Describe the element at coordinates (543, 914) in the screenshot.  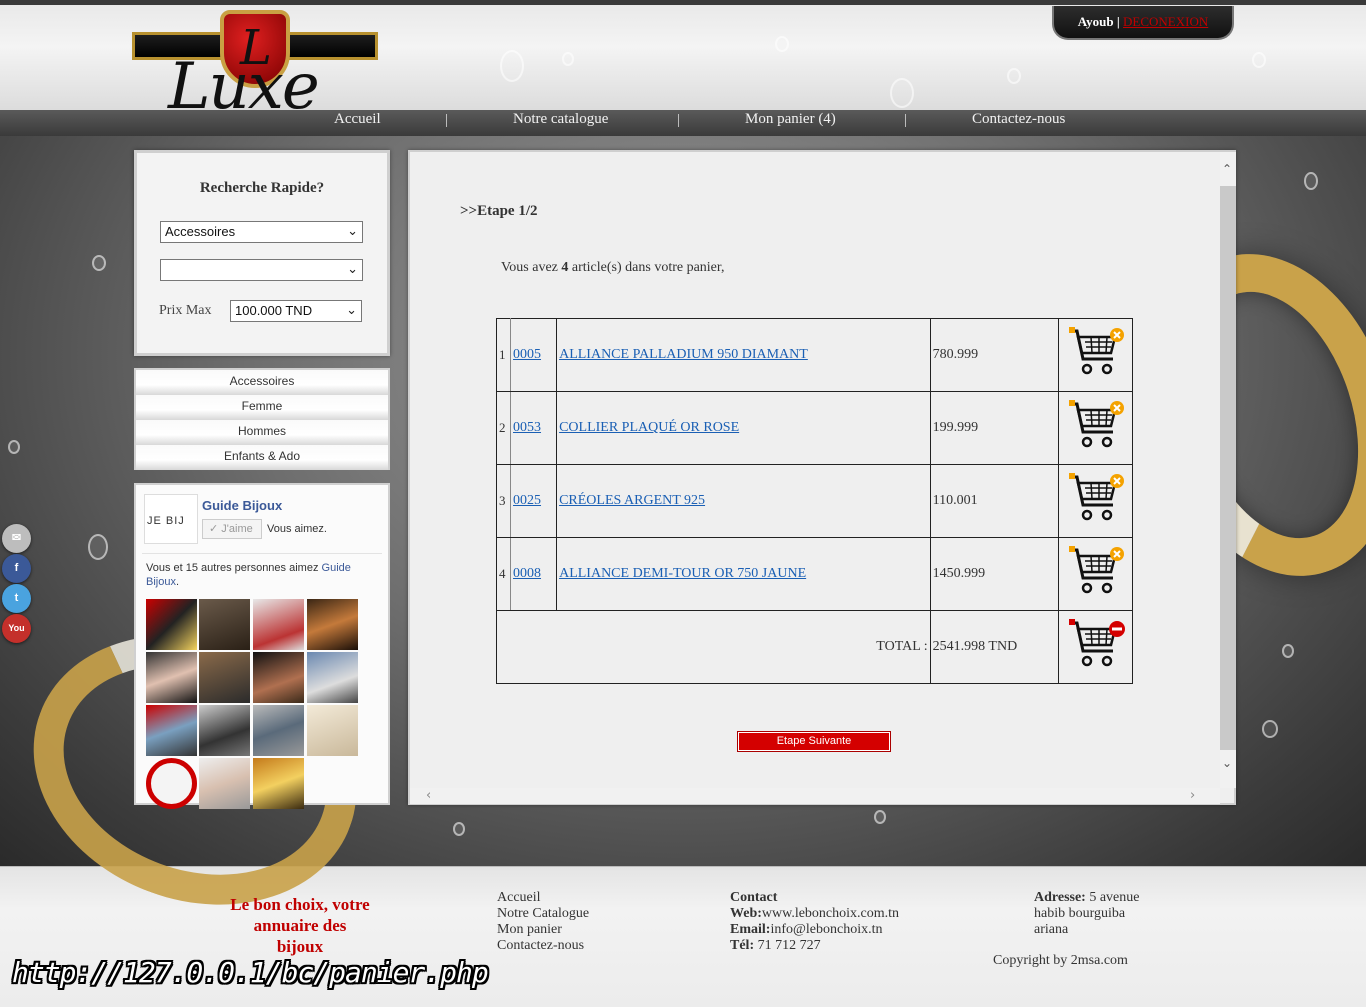
I see `footer-link-catalogue: Notre Catalogue` at that location.